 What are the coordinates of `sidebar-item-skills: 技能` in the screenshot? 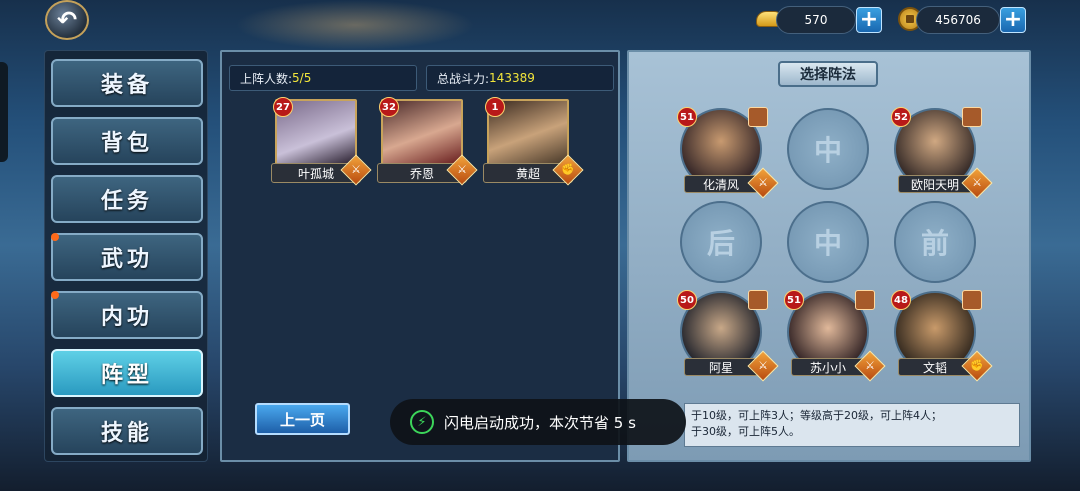 It's located at (127, 431).